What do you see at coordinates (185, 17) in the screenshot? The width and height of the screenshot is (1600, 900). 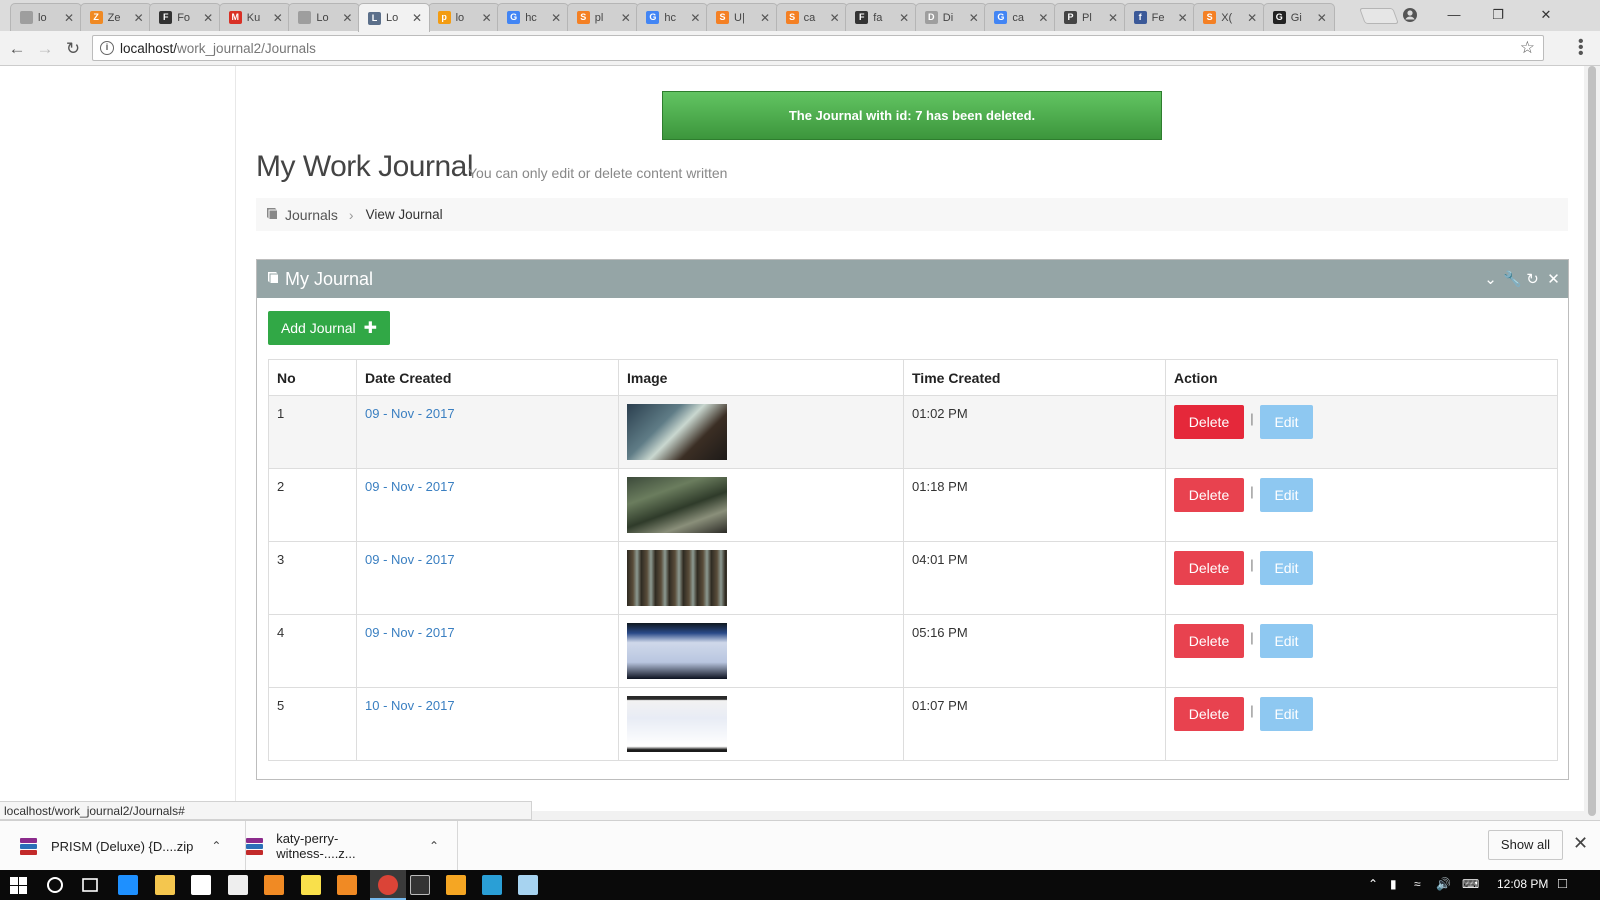 I see `browser-tab: F Fo ✕` at bounding box center [185, 17].